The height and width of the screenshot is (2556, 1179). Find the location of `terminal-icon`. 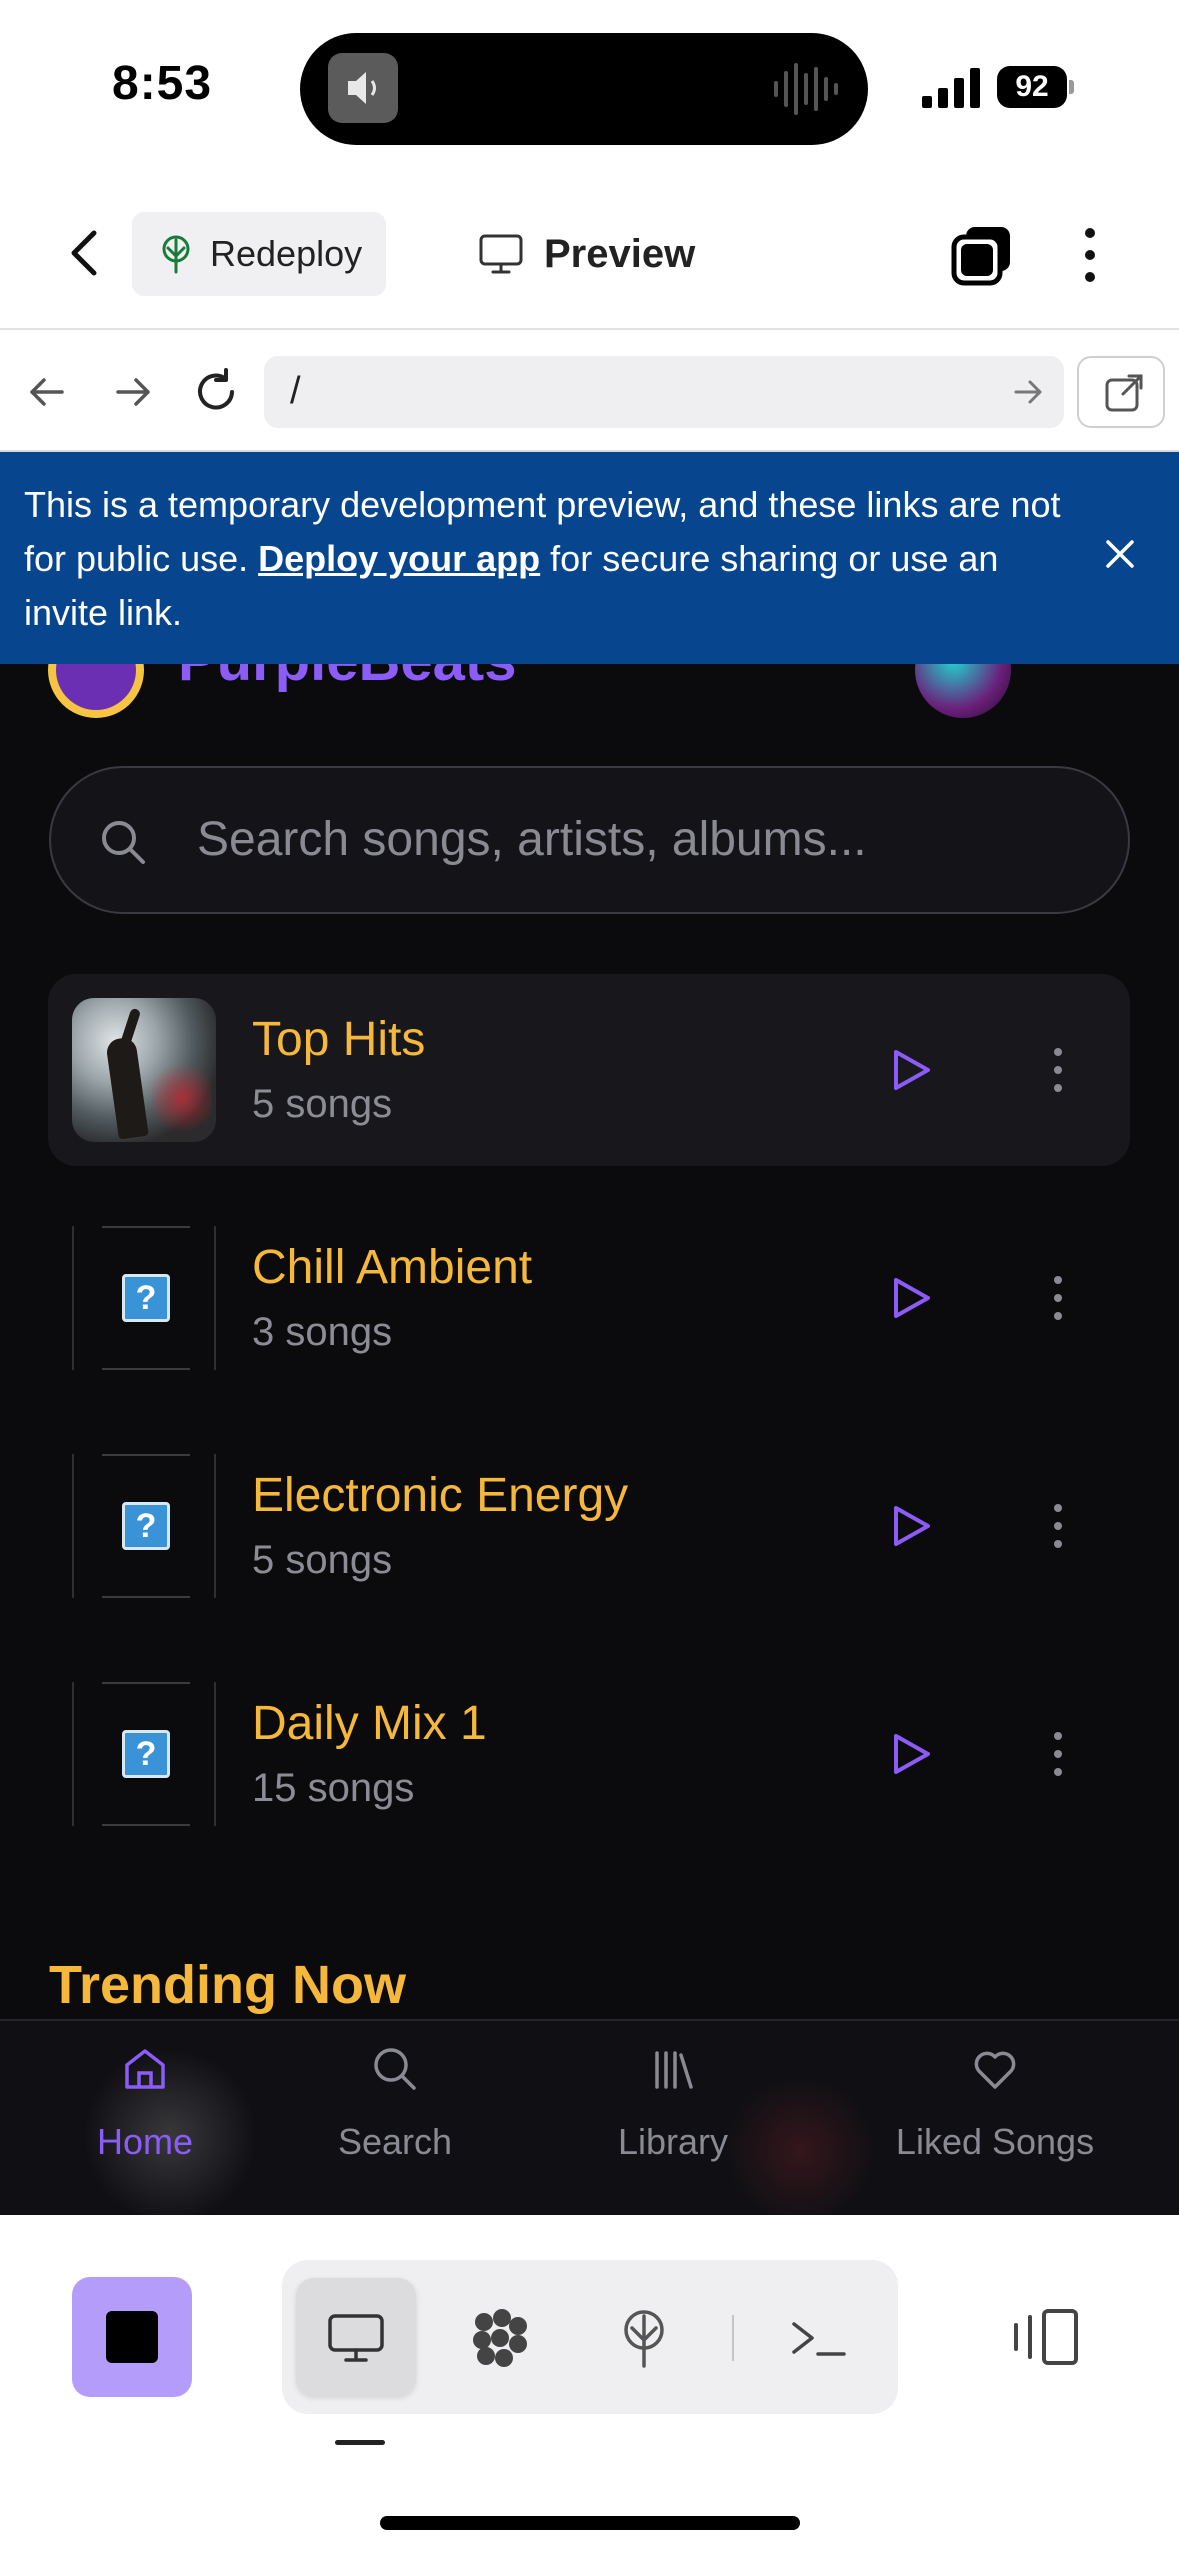

terminal-icon is located at coordinates (819, 2339).